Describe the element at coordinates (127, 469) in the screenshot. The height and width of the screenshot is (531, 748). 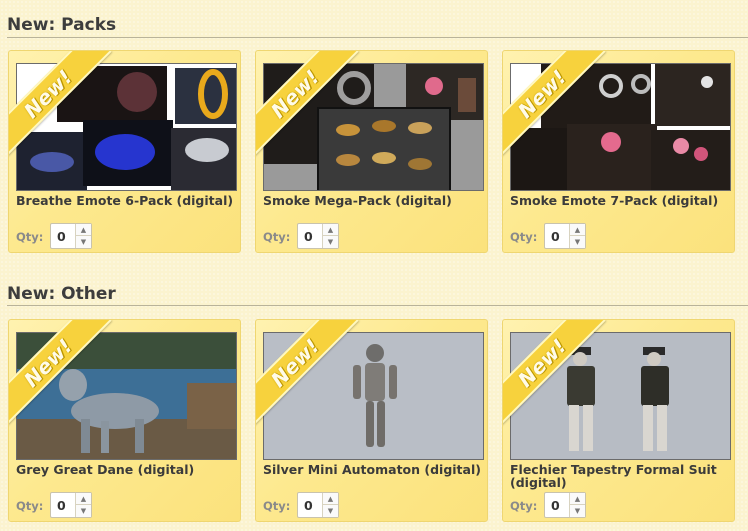
I see `product-name: Grey Great Dane (digital)` at that location.